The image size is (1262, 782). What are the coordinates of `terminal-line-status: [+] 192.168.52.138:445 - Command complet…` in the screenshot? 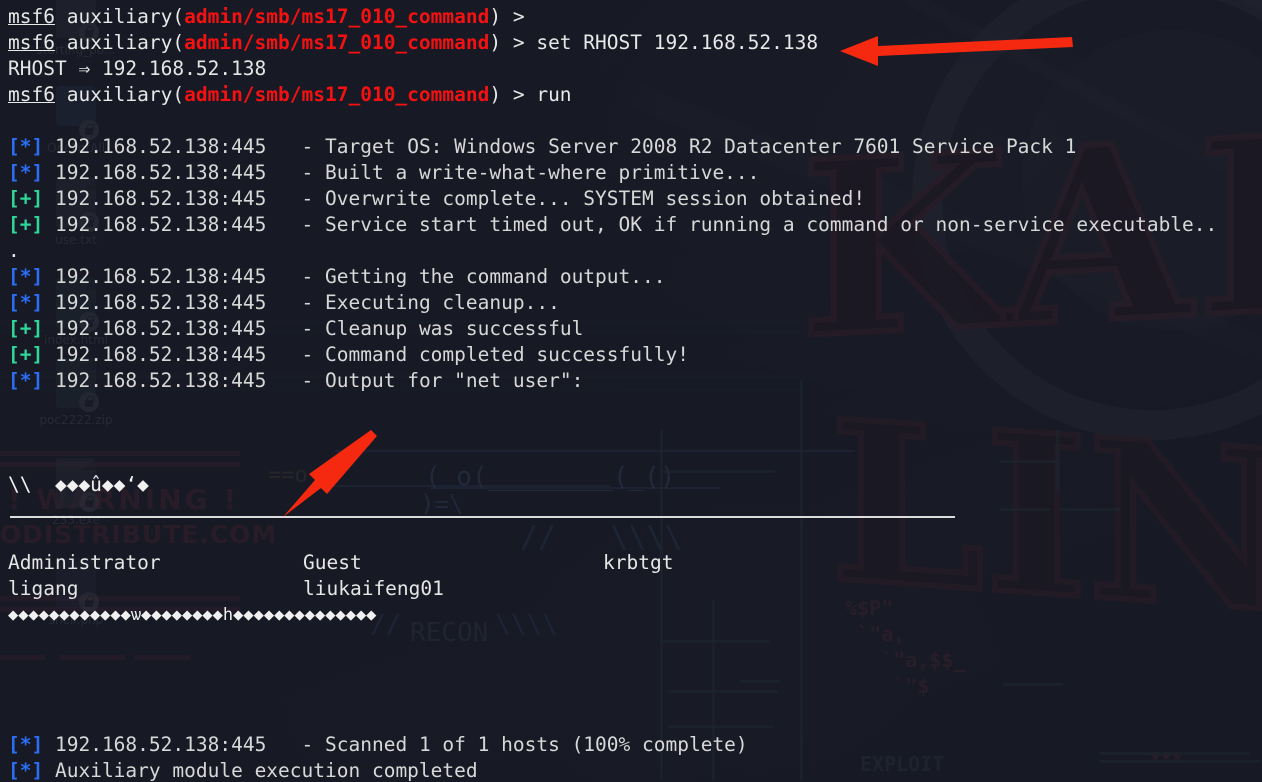 It's located at (635, 355).